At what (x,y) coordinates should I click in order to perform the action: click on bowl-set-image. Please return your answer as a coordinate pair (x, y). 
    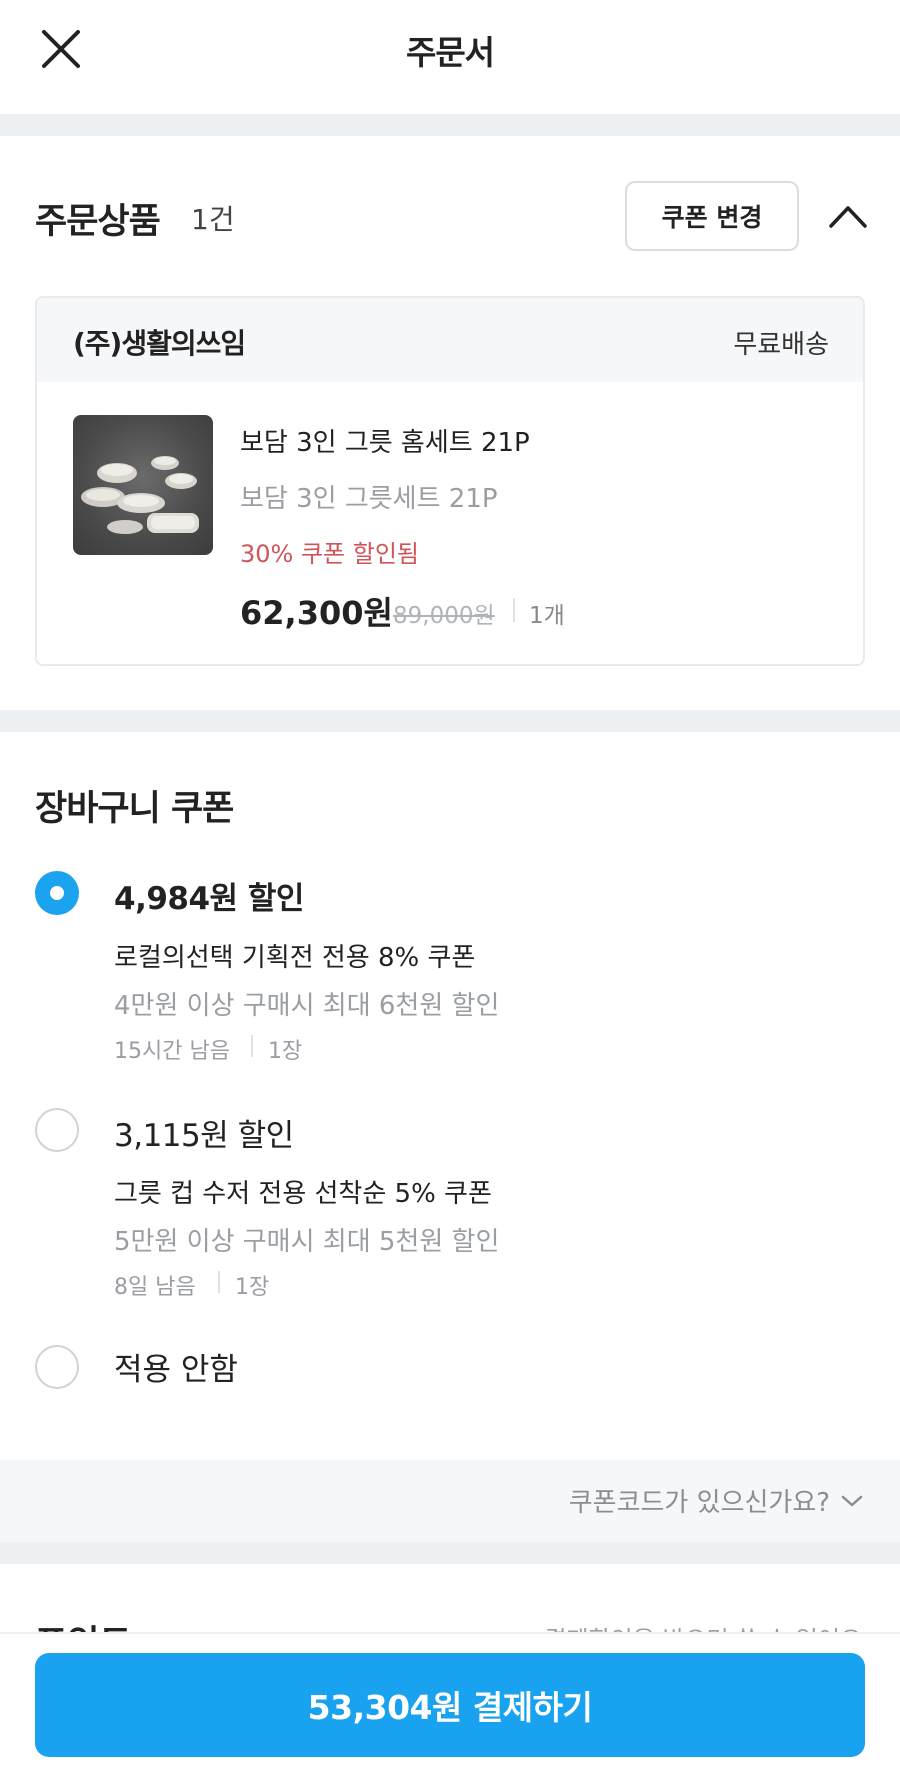
    Looking at the image, I should click on (140, 495).